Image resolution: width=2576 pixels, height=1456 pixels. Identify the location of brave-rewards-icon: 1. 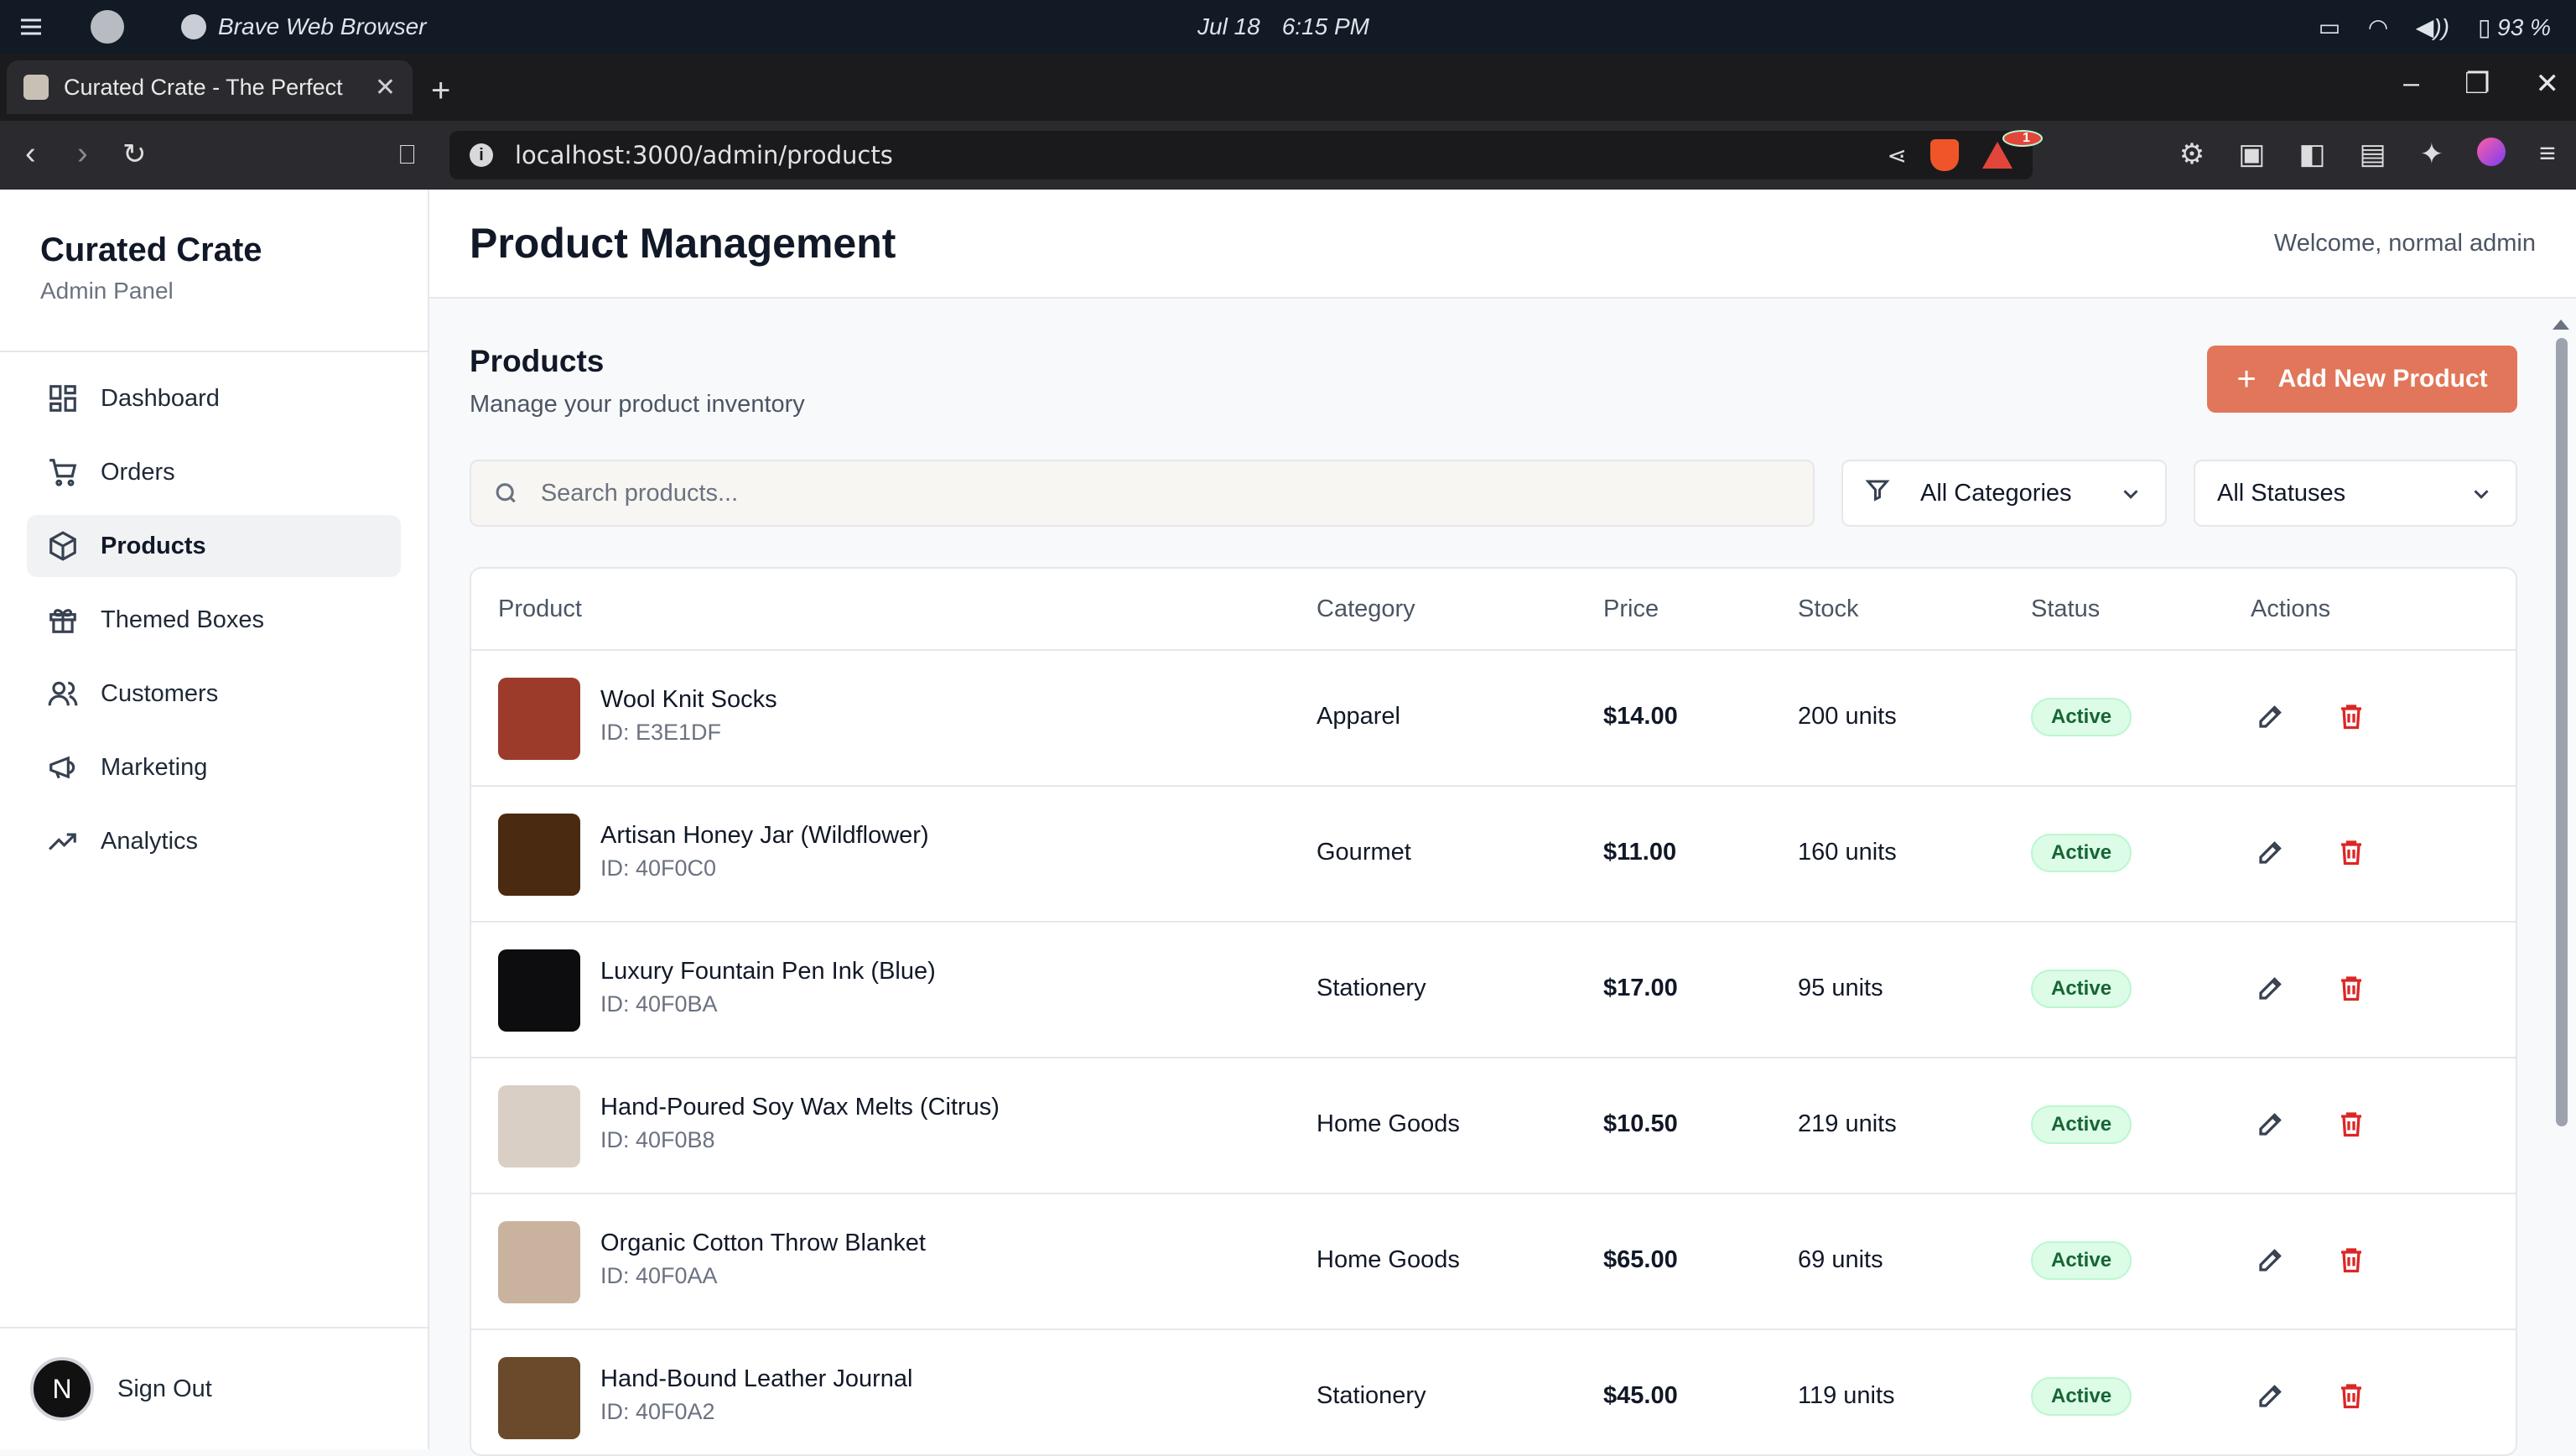
(2012, 149).